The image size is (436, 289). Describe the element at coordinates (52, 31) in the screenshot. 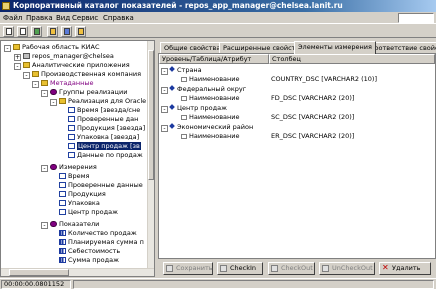

I see `box-icon` at that location.